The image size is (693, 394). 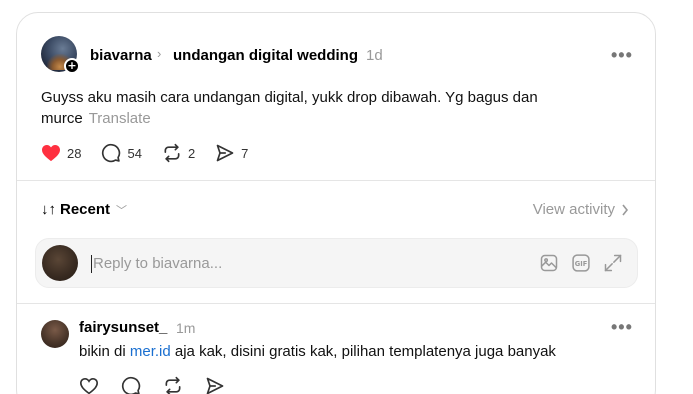 What do you see at coordinates (72, 66) in the screenshot?
I see `follow-plus-icon: +` at bounding box center [72, 66].